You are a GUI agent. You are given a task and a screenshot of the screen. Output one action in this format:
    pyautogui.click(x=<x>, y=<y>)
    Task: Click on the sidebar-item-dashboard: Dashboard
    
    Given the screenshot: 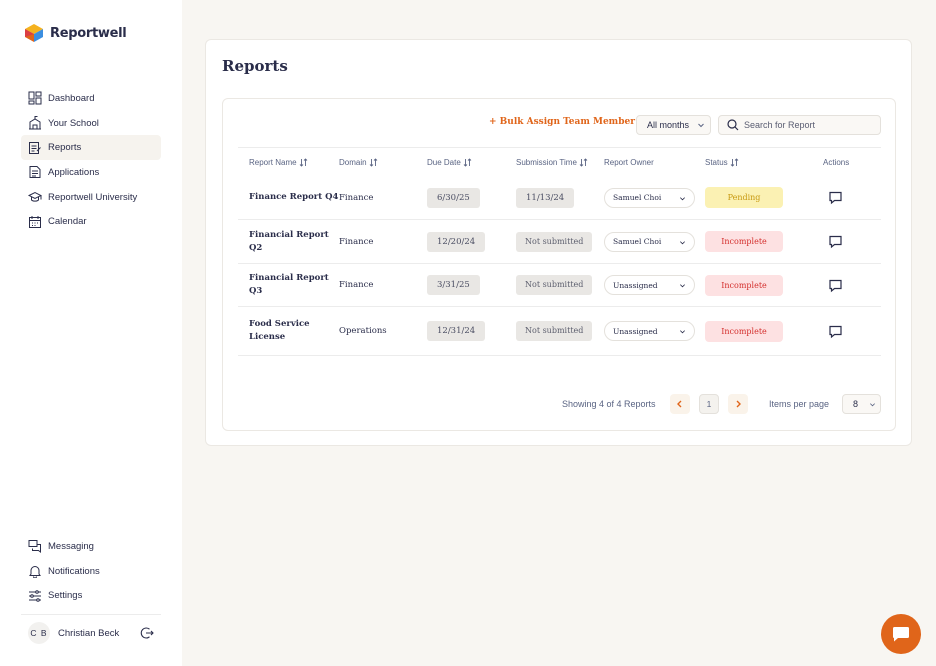 What is the action you would take?
    pyautogui.click(x=91, y=98)
    